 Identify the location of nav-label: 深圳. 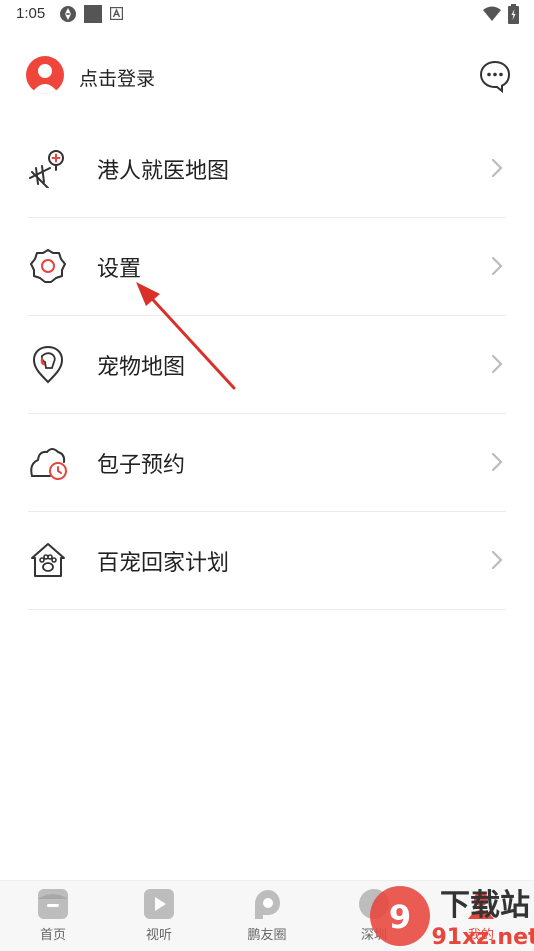
(373, 935).